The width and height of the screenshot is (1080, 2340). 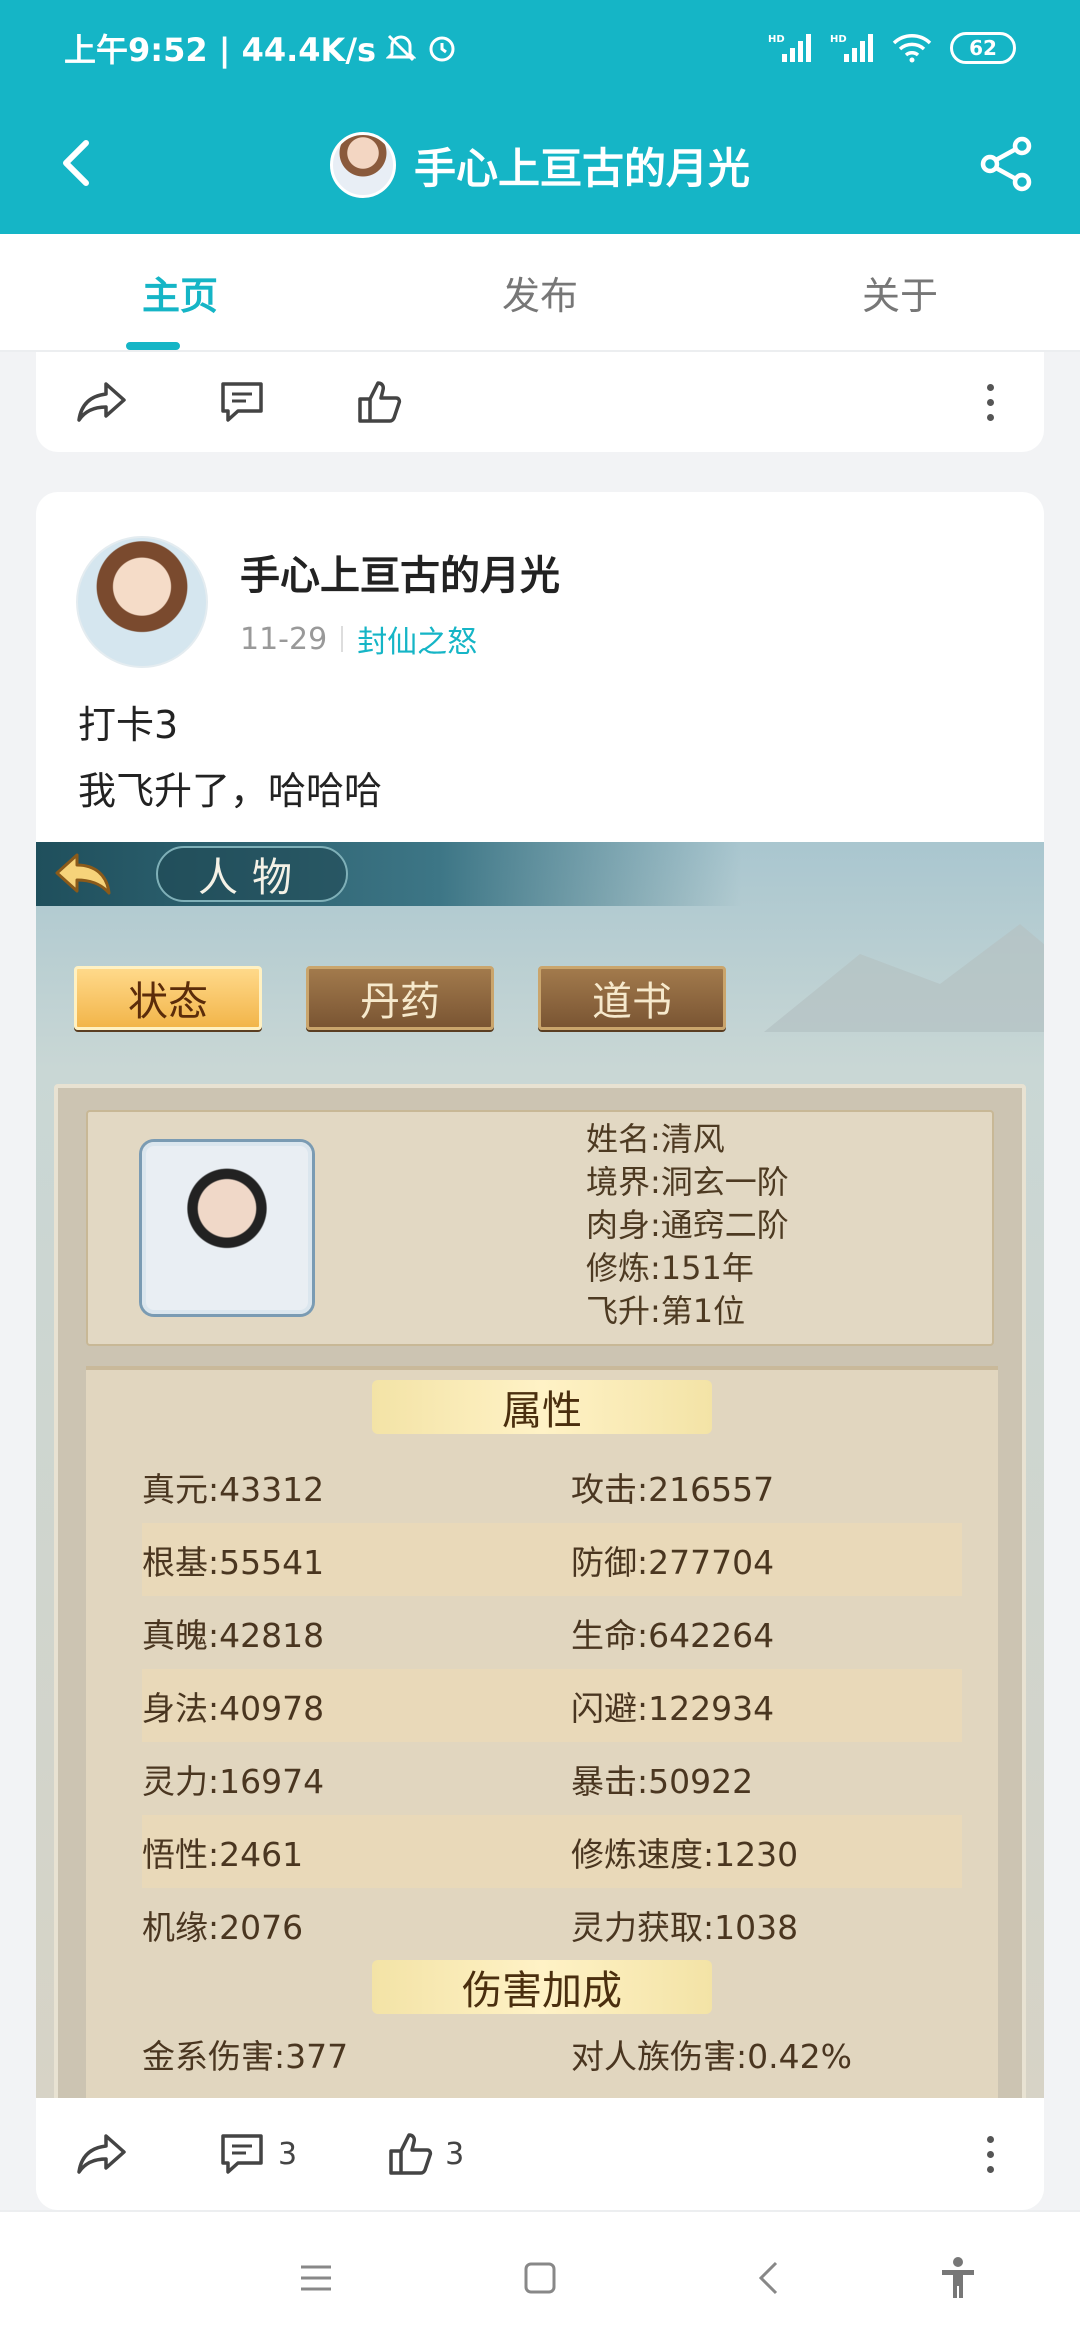 What do you see at coordinates (180, 292) in the screenshot?
I see `tab-home: 主页` at bounding box center [180, 292].